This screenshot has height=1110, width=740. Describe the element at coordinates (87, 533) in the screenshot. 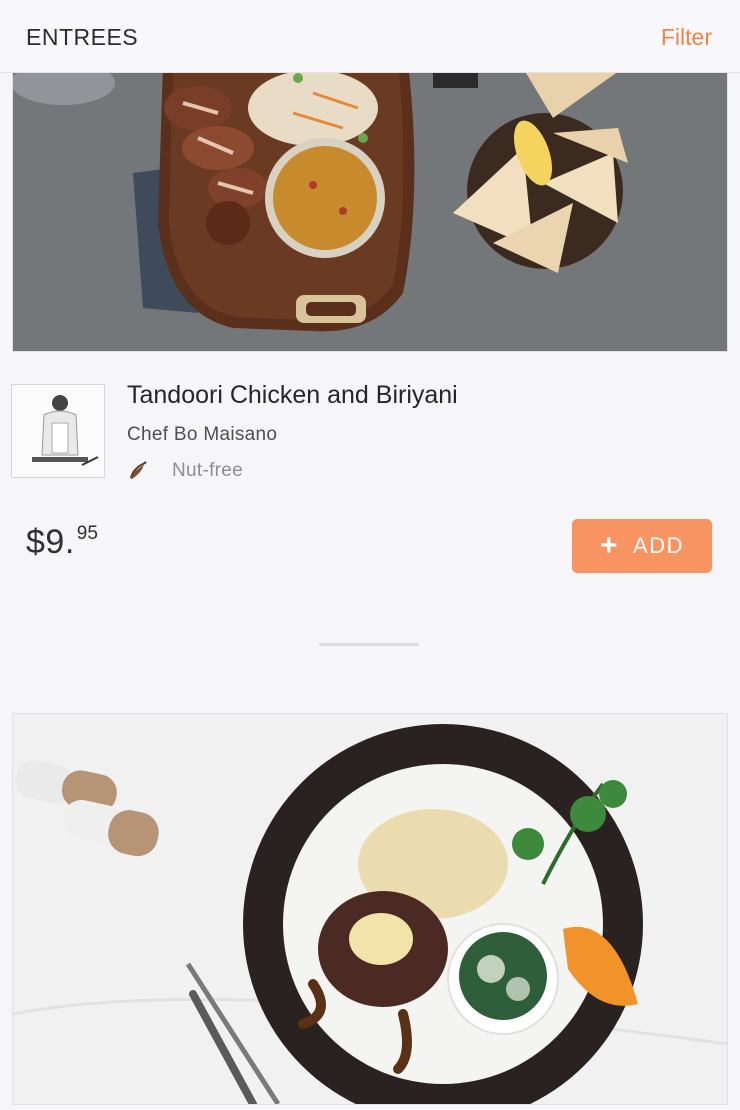

I see `price-cents: 95` at that location.